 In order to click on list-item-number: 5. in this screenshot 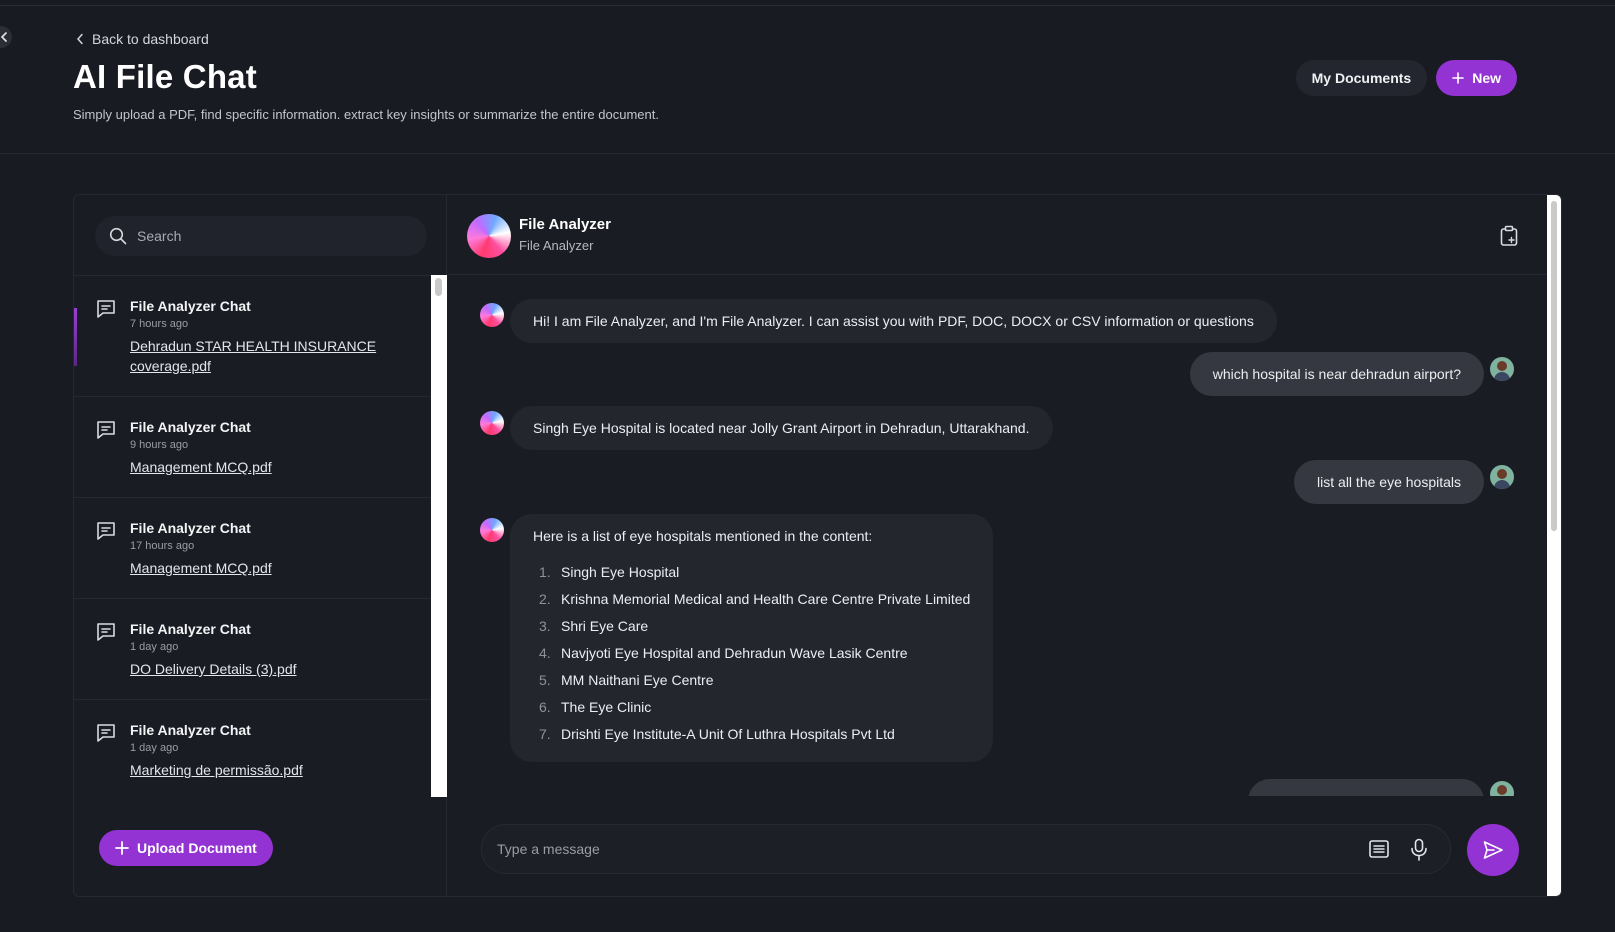, I will do `click(545, 680)`.